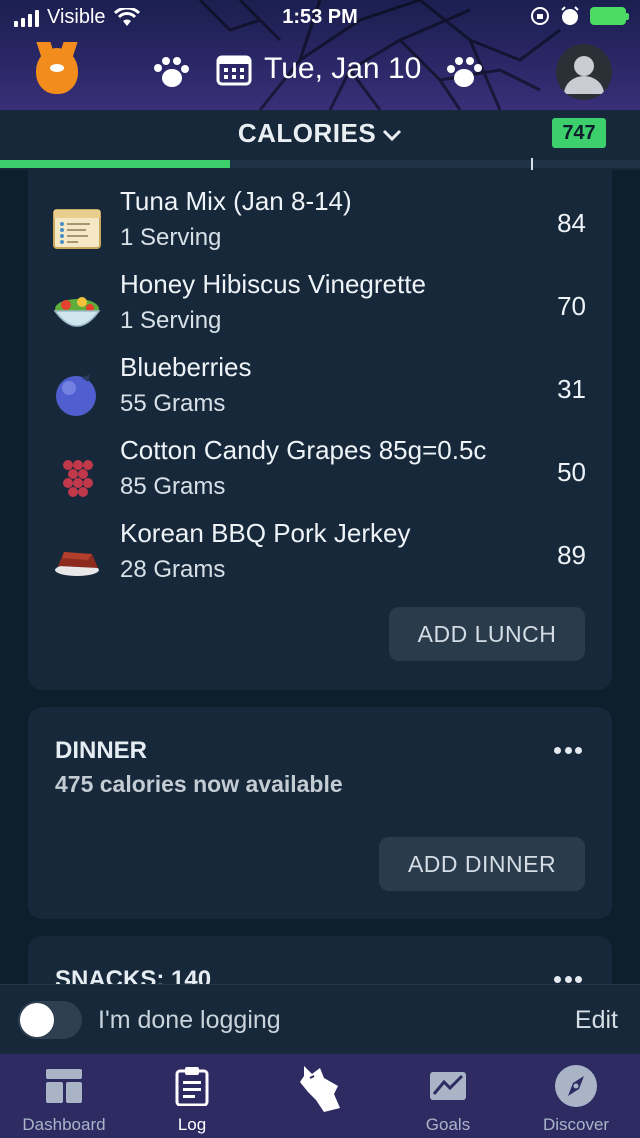  What do you see at coordinates (466, 73) in the screenshot?
I see `paw-right-icon` at bounding box center [466, 73].